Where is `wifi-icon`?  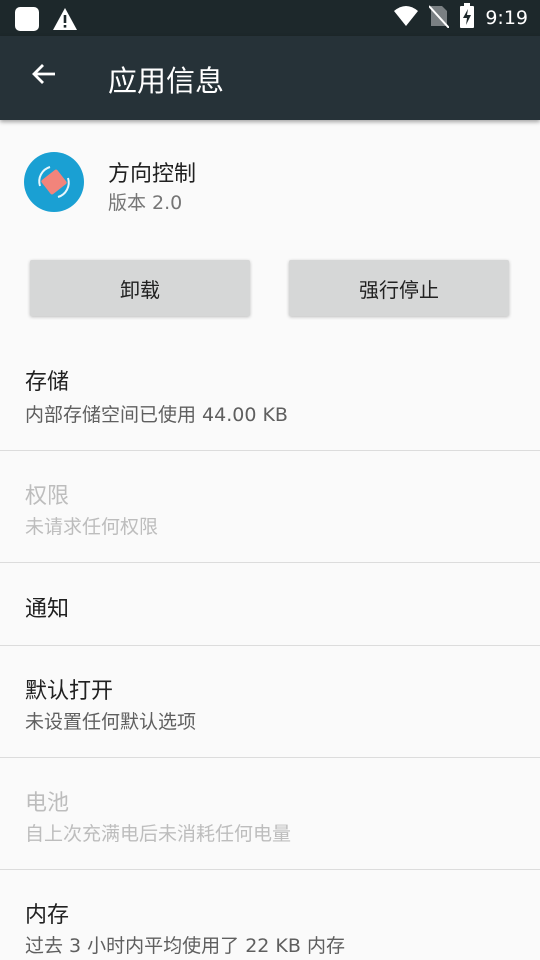
wifi-icon is located at coordinates (406, 18).